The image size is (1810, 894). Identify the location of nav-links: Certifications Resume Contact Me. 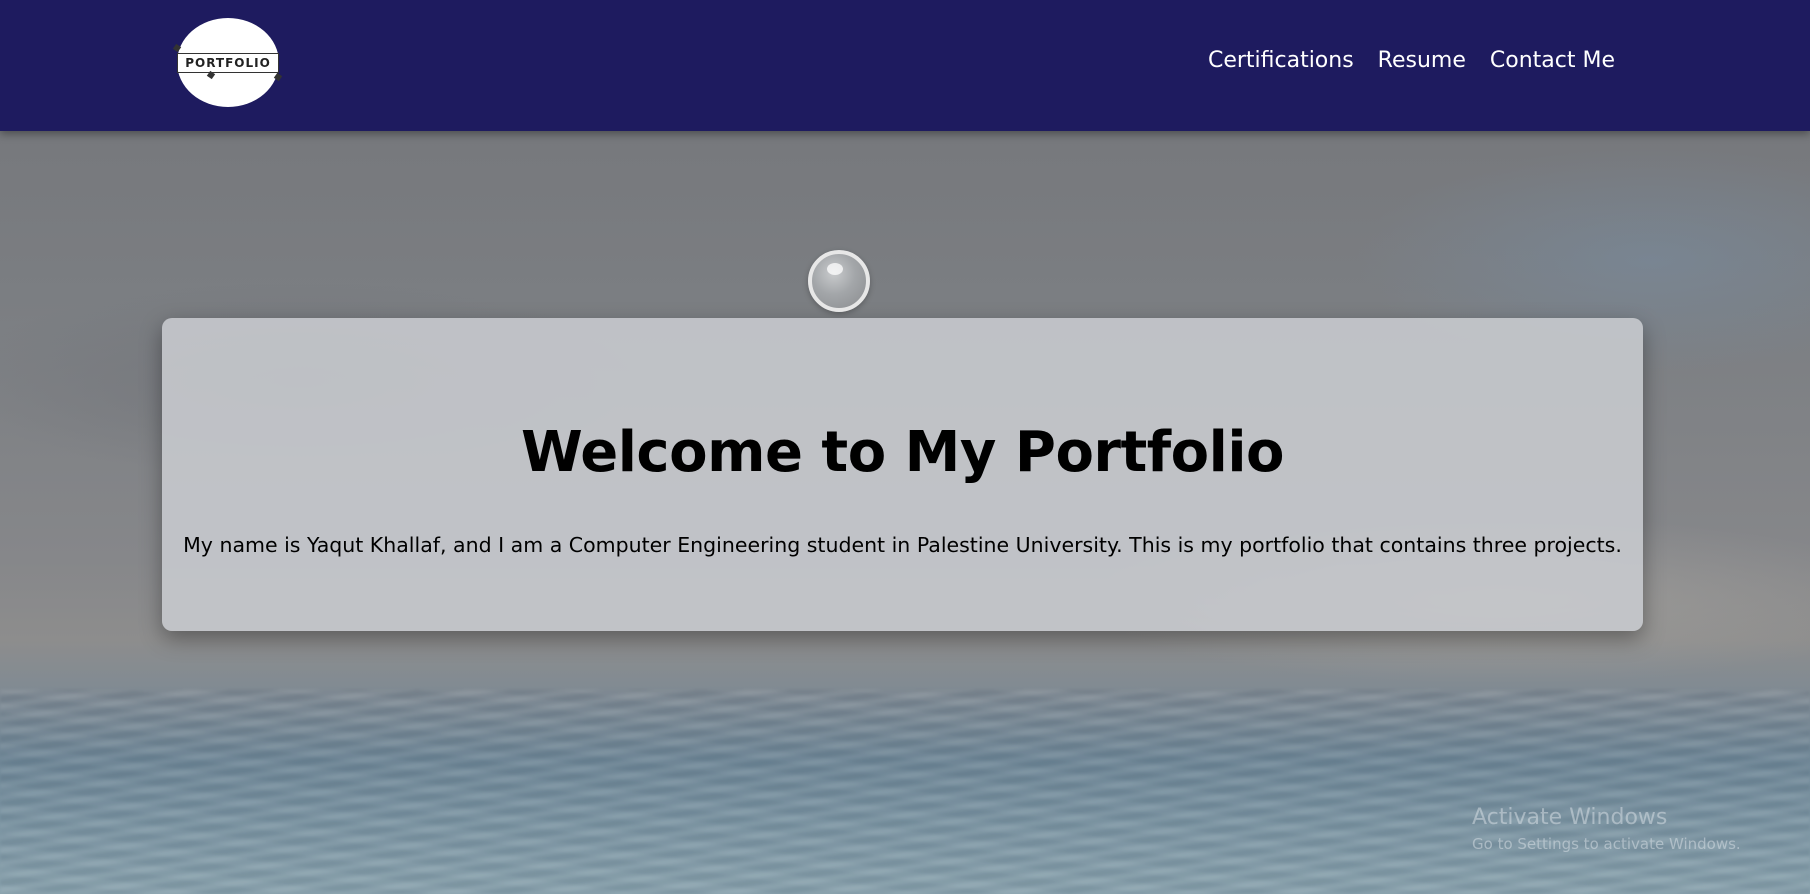
(1411, 60).